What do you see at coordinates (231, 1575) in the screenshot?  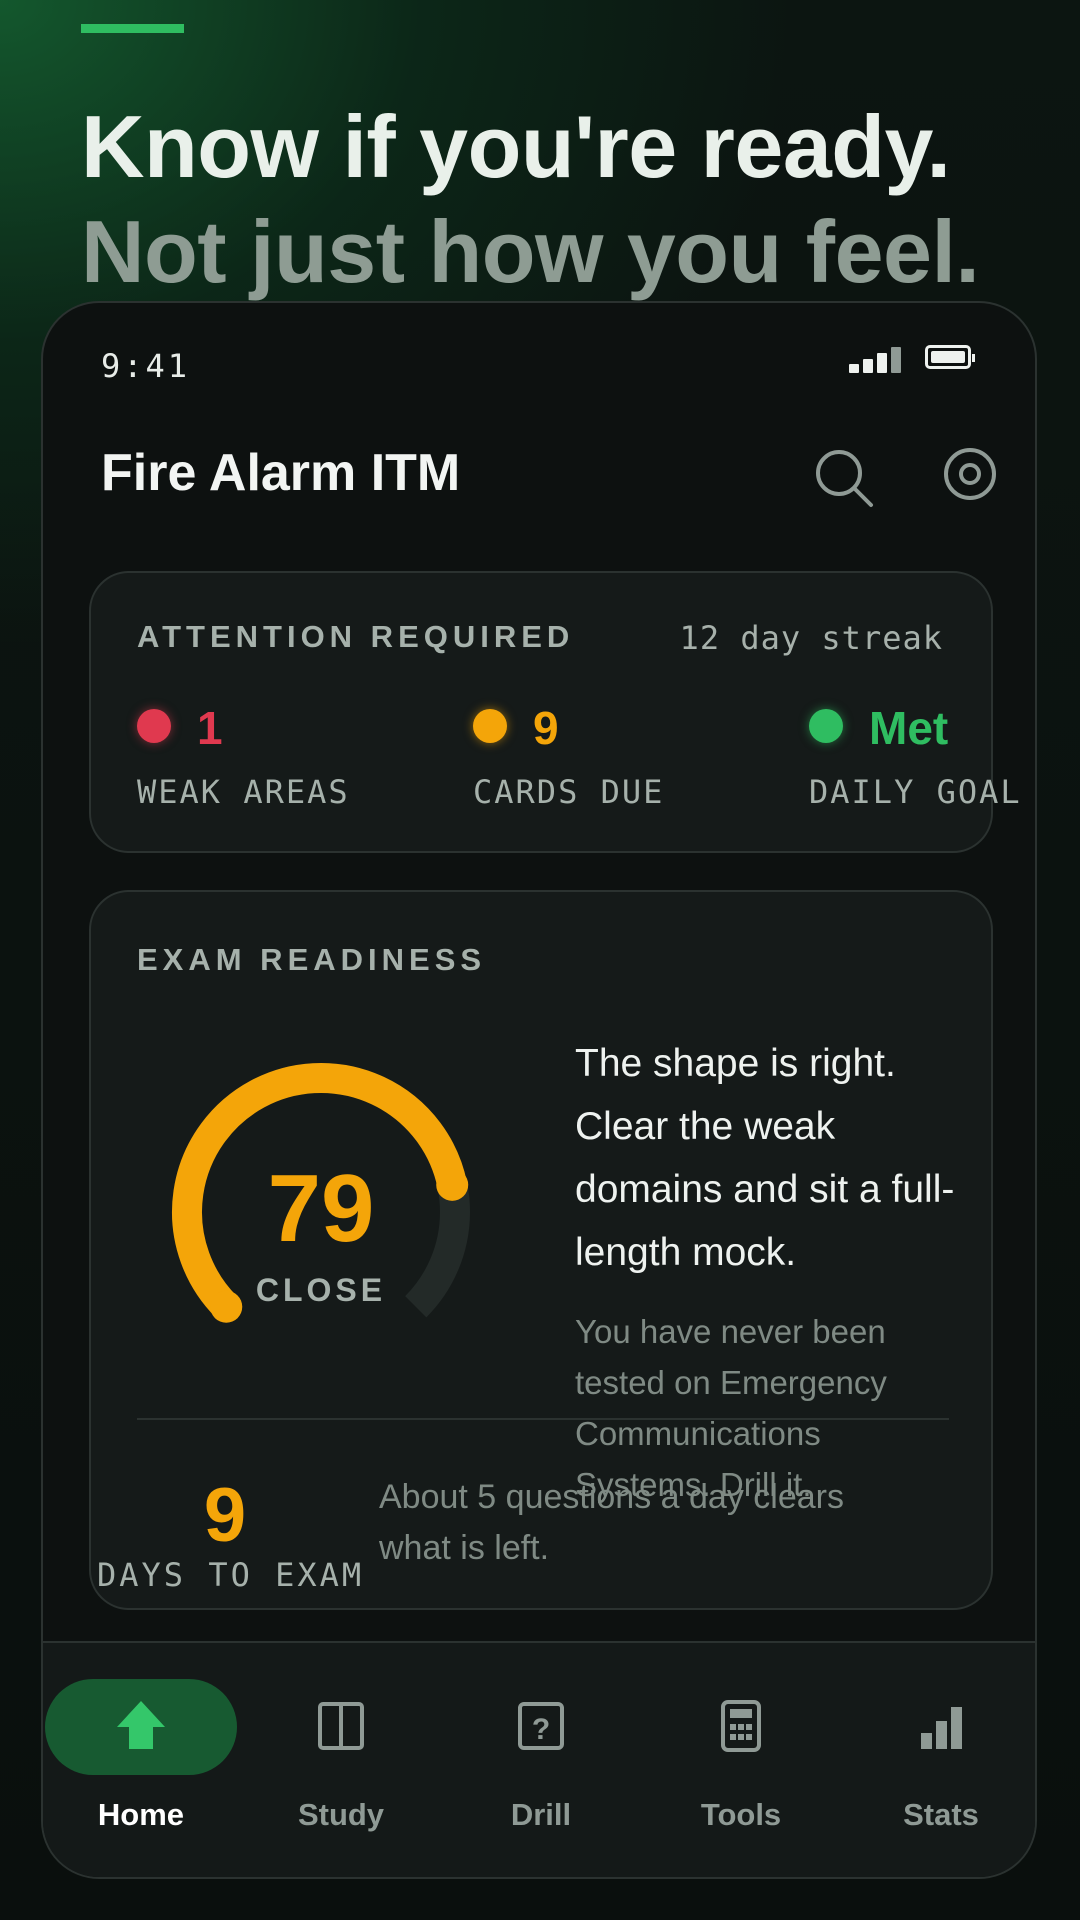 I see `days-to-exam-label: DAYS TO EXAM` at bounding box center [231, 1575].